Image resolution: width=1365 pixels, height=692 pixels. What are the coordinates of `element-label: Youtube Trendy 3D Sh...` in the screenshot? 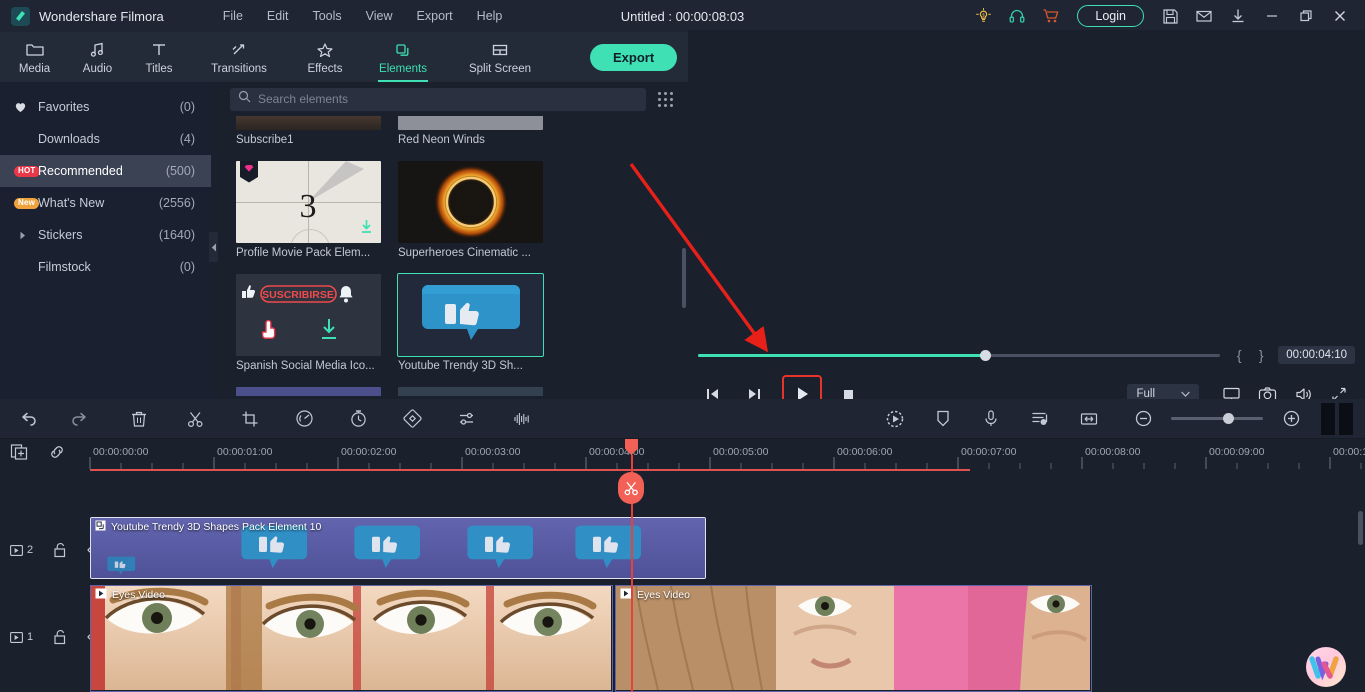 It's located at (460, 366).